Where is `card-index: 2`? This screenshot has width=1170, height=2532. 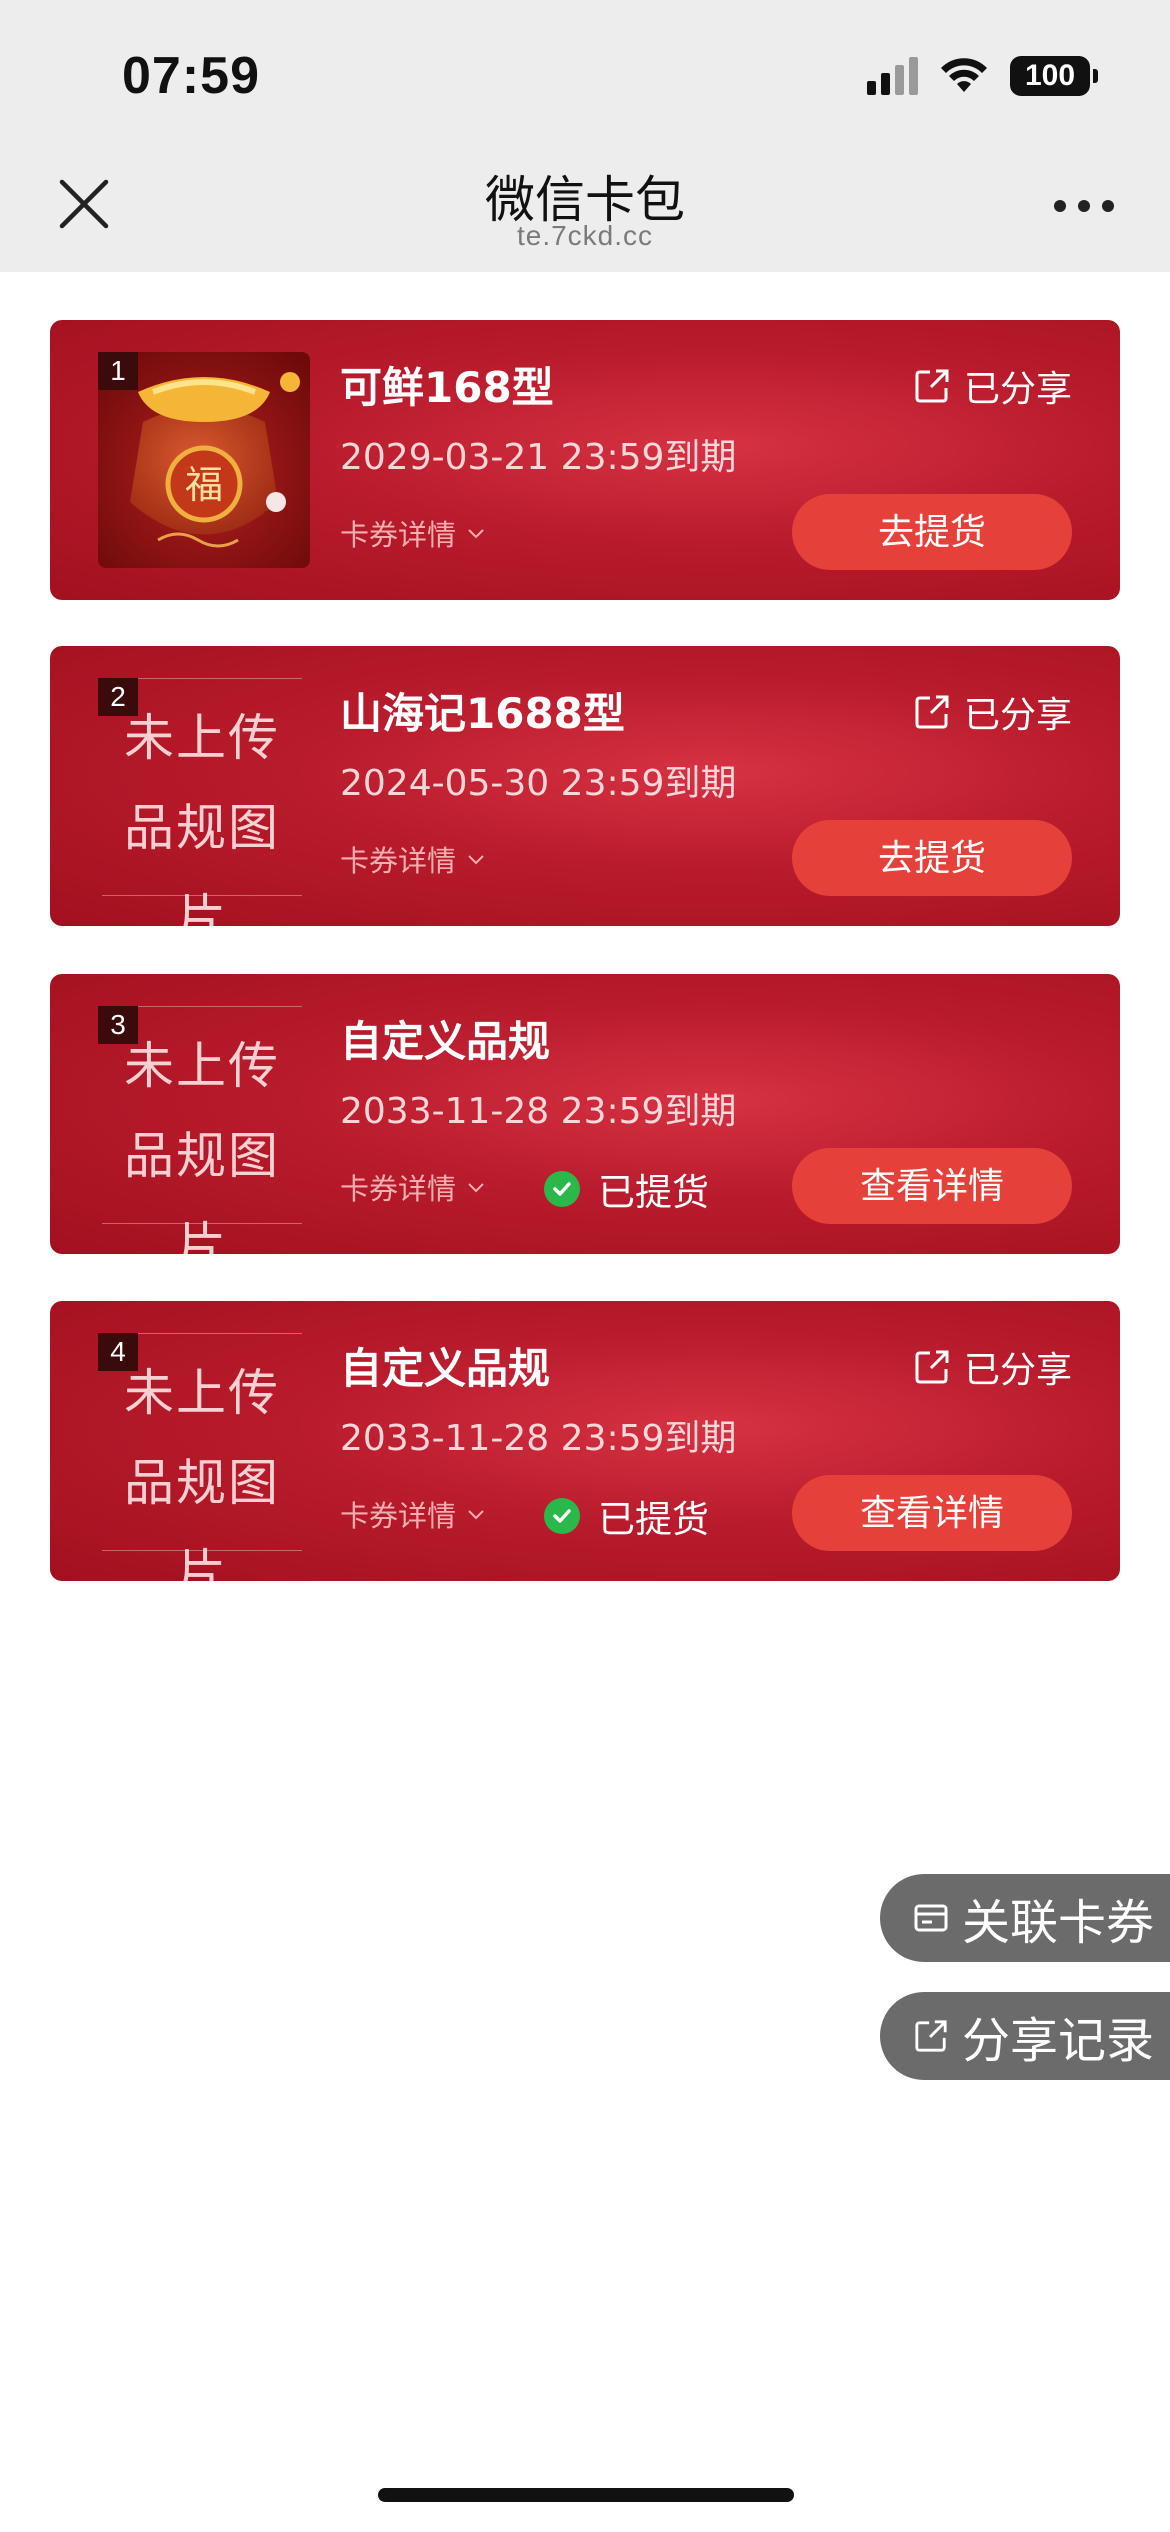
card-index: 2 is located at coordinates (118, 697).